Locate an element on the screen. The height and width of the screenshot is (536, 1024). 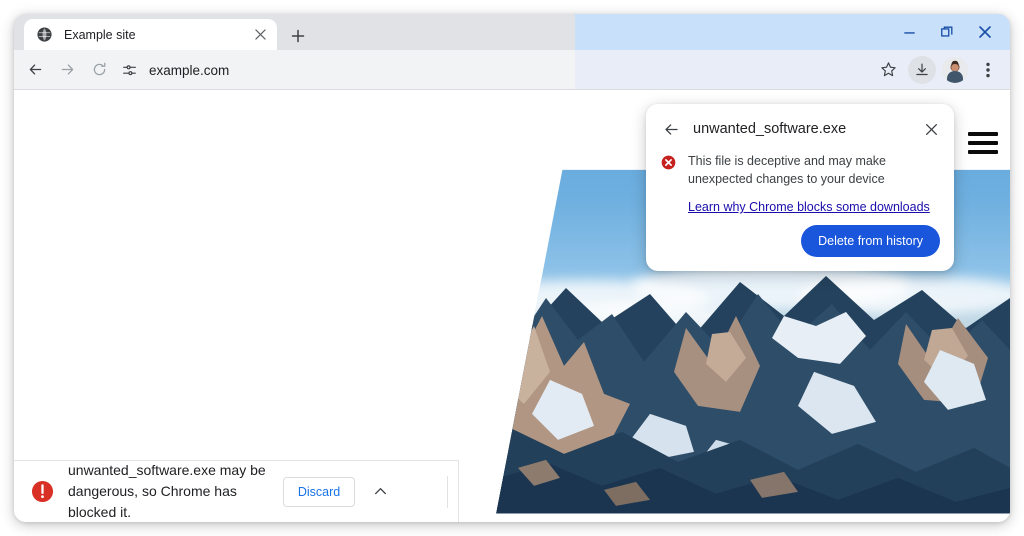
hamburger-menu-icon is located at coordinates (983, 143).